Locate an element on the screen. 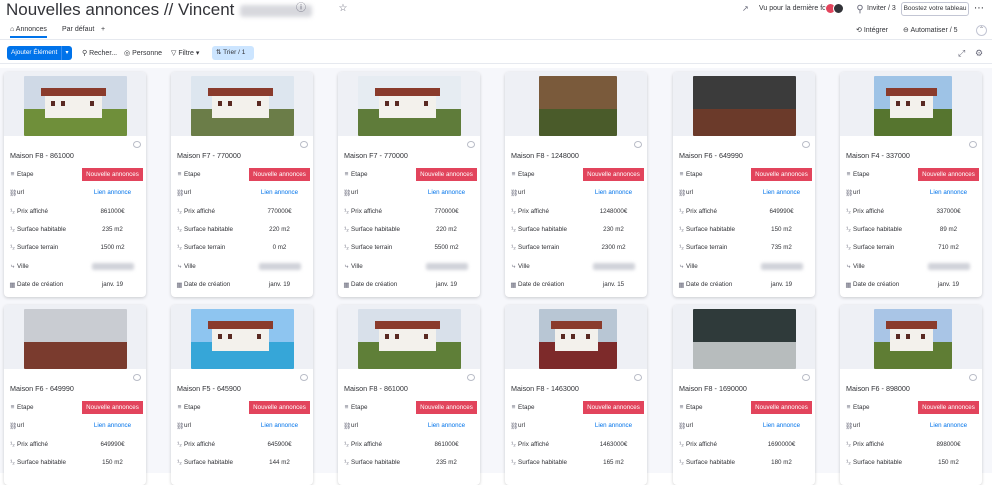 The height and width of the screenshot is (485, 992). invite-button: Inviter / 3 is located at coordinates (881, 8).